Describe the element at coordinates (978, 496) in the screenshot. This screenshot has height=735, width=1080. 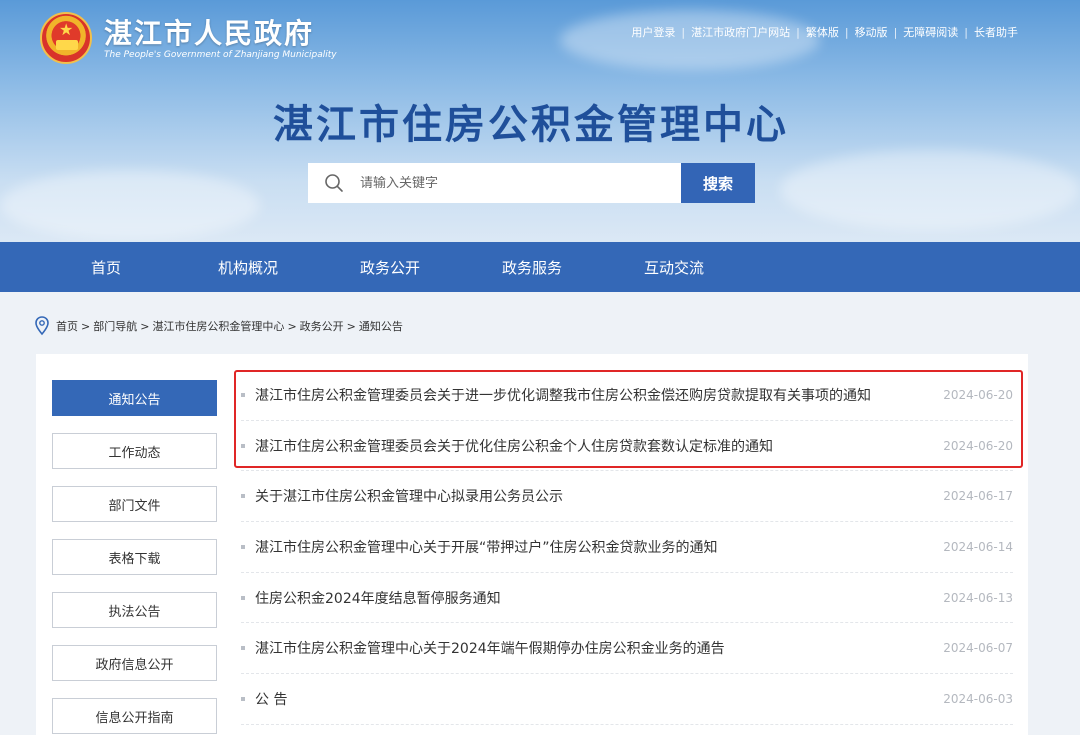
I see `article-date: 2024-06-17` at that location.